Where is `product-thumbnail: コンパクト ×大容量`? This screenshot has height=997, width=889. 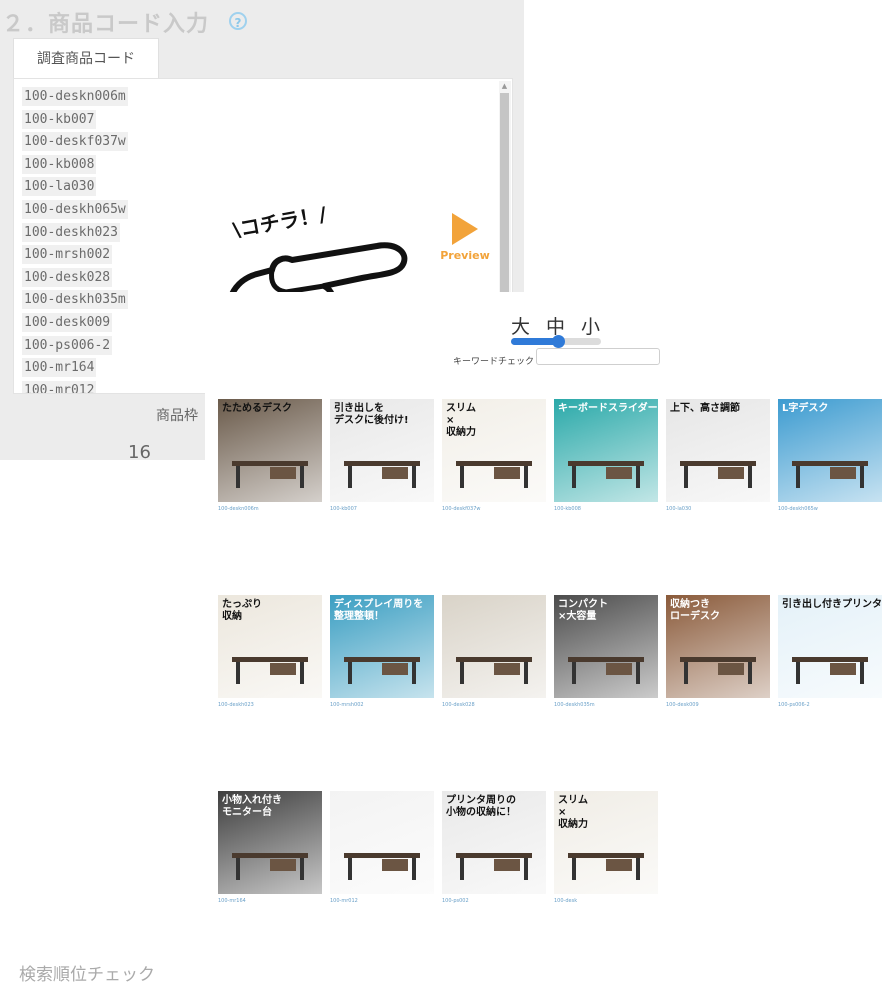 product-thumbnail: コンパクト ×大容量 is located at coordinates (606, 646).